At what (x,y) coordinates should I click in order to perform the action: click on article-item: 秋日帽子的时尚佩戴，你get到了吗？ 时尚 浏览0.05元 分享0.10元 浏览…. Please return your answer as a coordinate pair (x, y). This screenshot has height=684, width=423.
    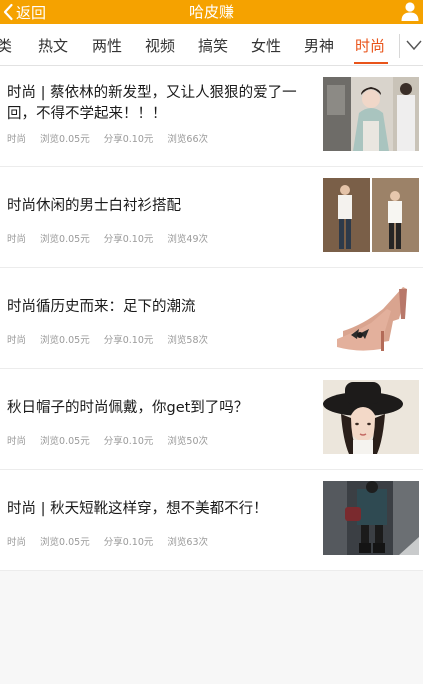
    Looking at the image, I should click on (211, 419).